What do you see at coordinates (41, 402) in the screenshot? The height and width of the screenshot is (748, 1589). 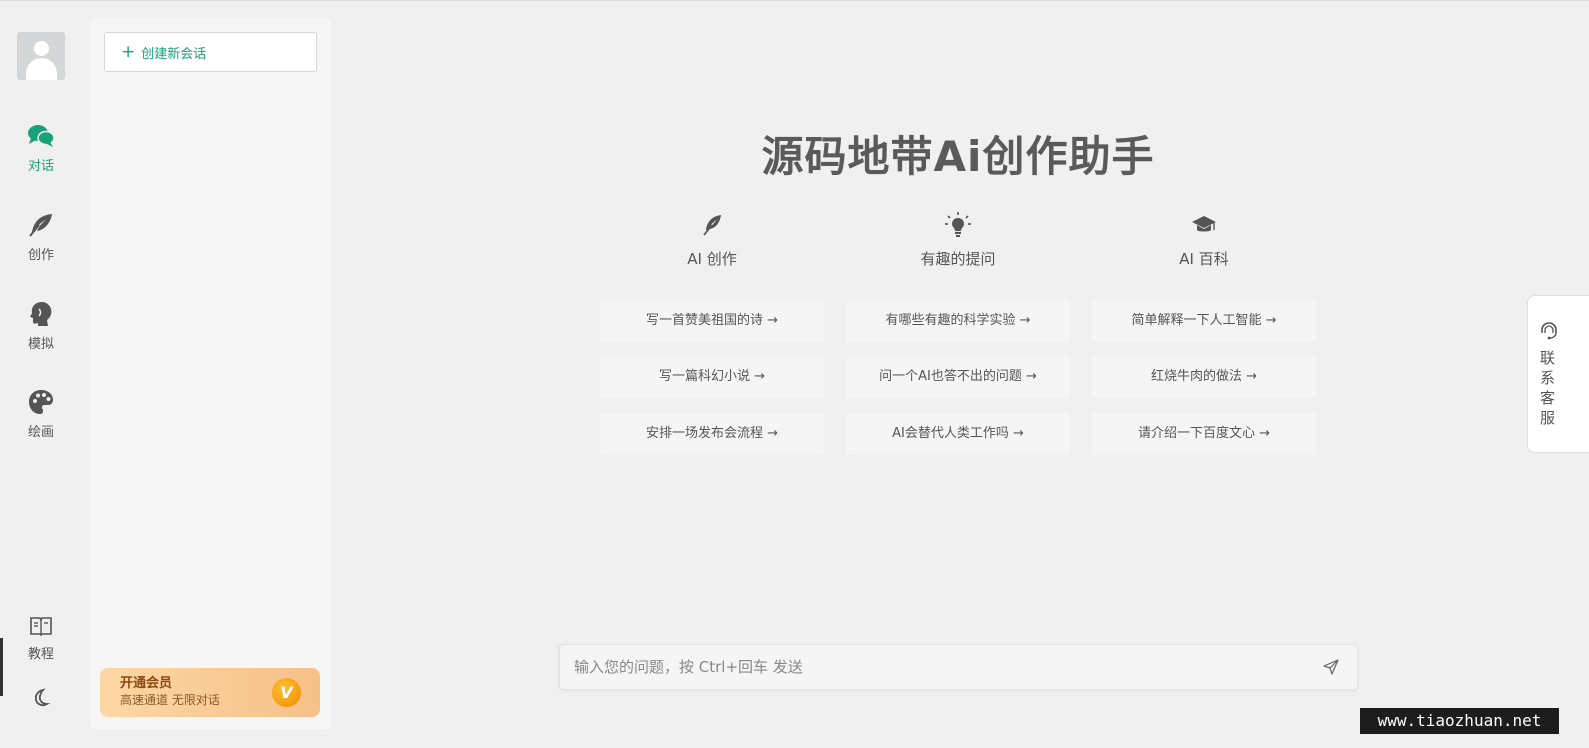 I see `palette-icon` at bounding box center [41, 402].